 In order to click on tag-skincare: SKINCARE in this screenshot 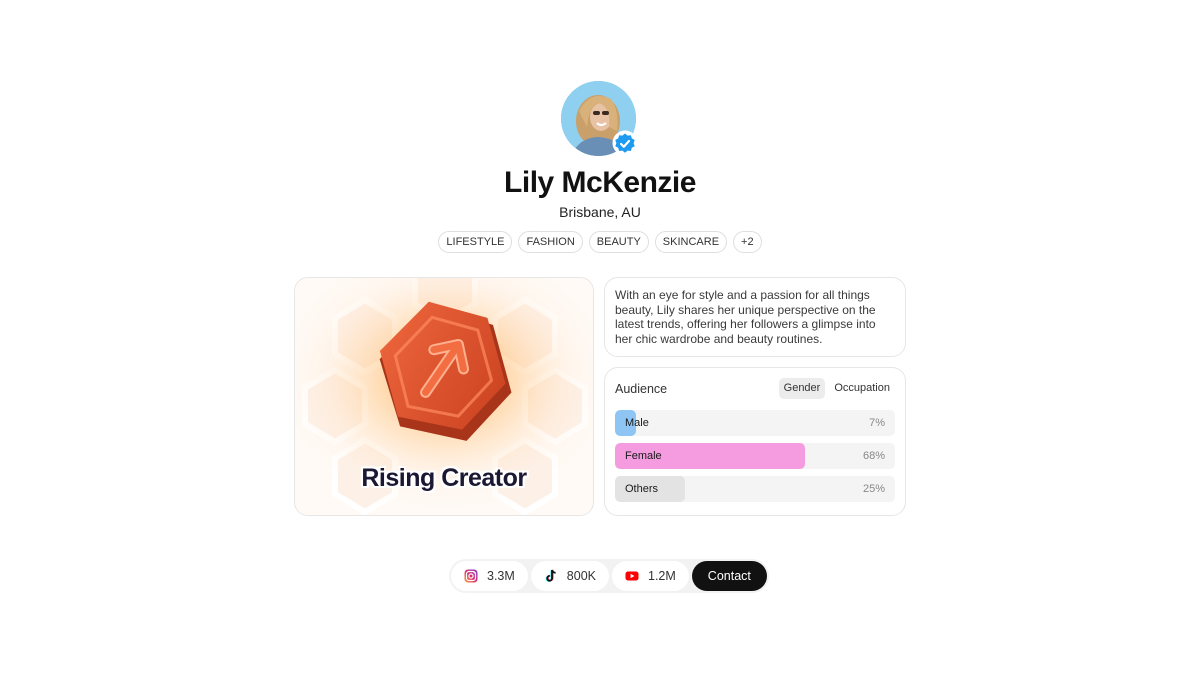, I will do `click(691, 242)`.